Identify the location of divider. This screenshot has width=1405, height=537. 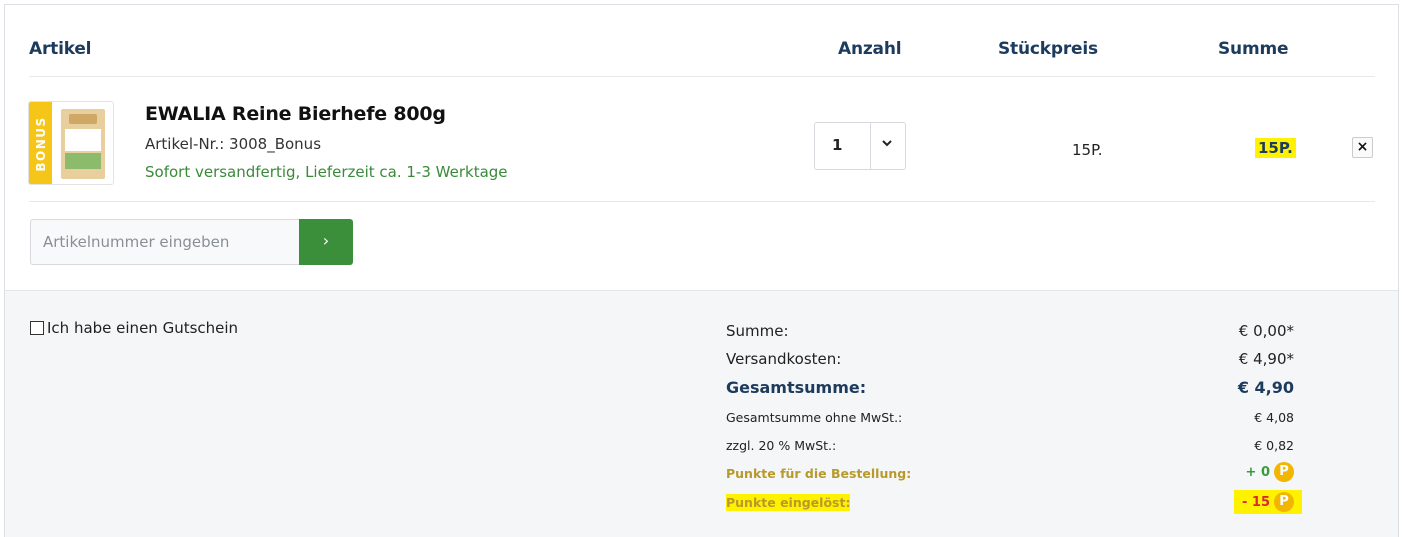
(702, 201).